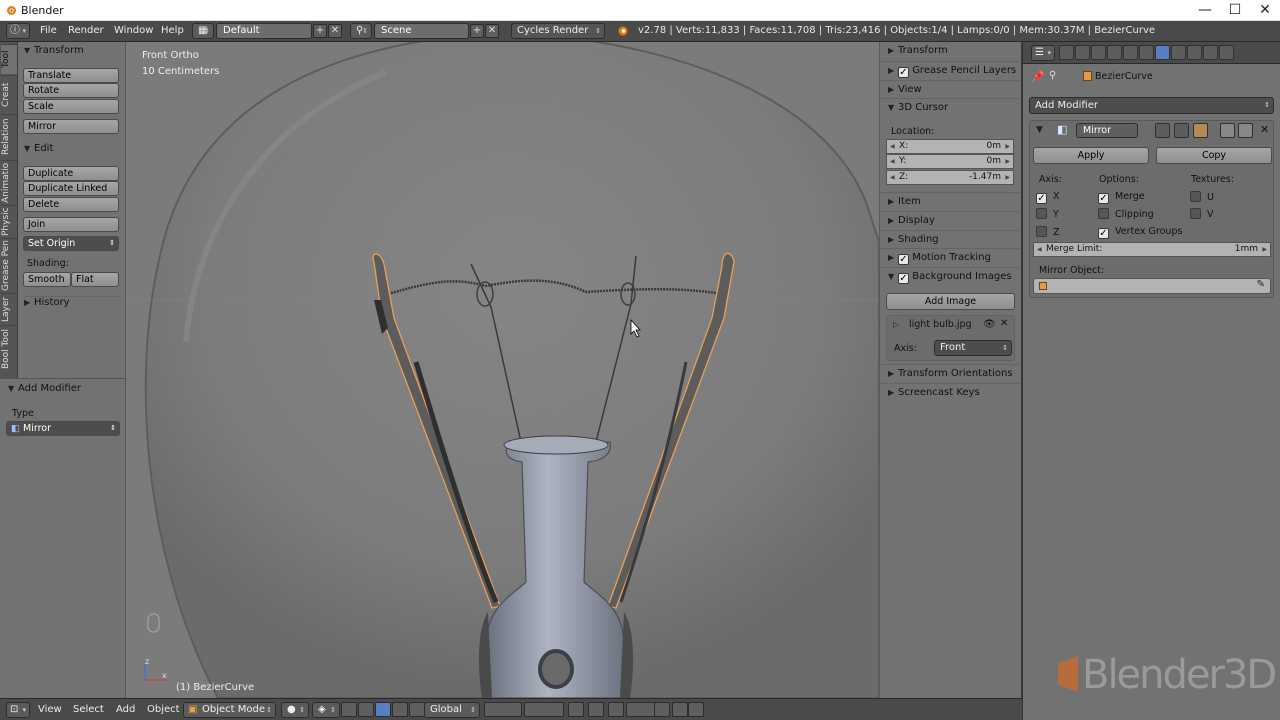 The height and width of the screenshot is (720, 1280). Describe the element at coordinates (71, 224) in the screenshot. I see `join-button: Join` at that location.